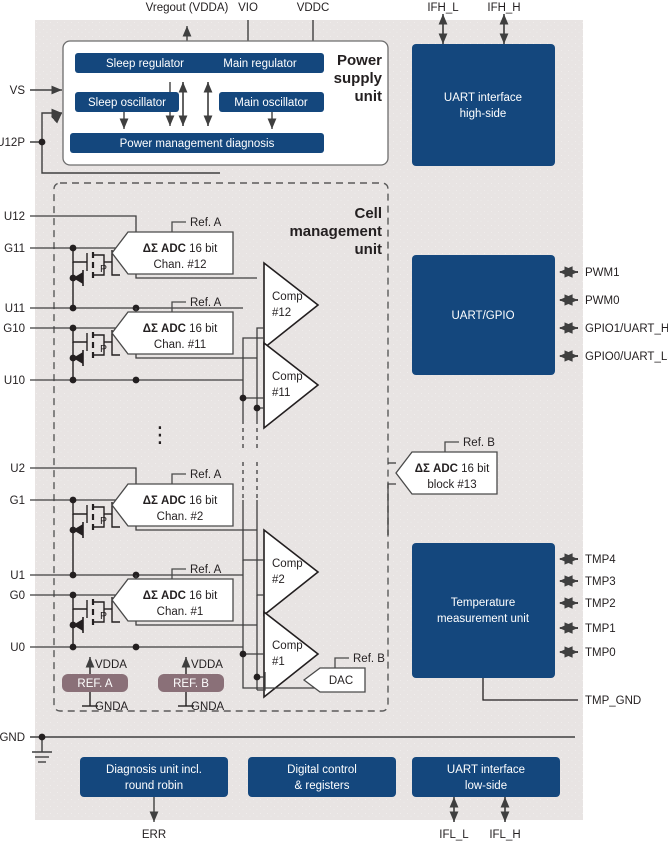 Image resolution: width=668 pixels, height=841 pixels. What do you see at coordinates (14, 249) in the screenshot?
I see `pin-label-g11: G11` at bounding box center [14, 249].